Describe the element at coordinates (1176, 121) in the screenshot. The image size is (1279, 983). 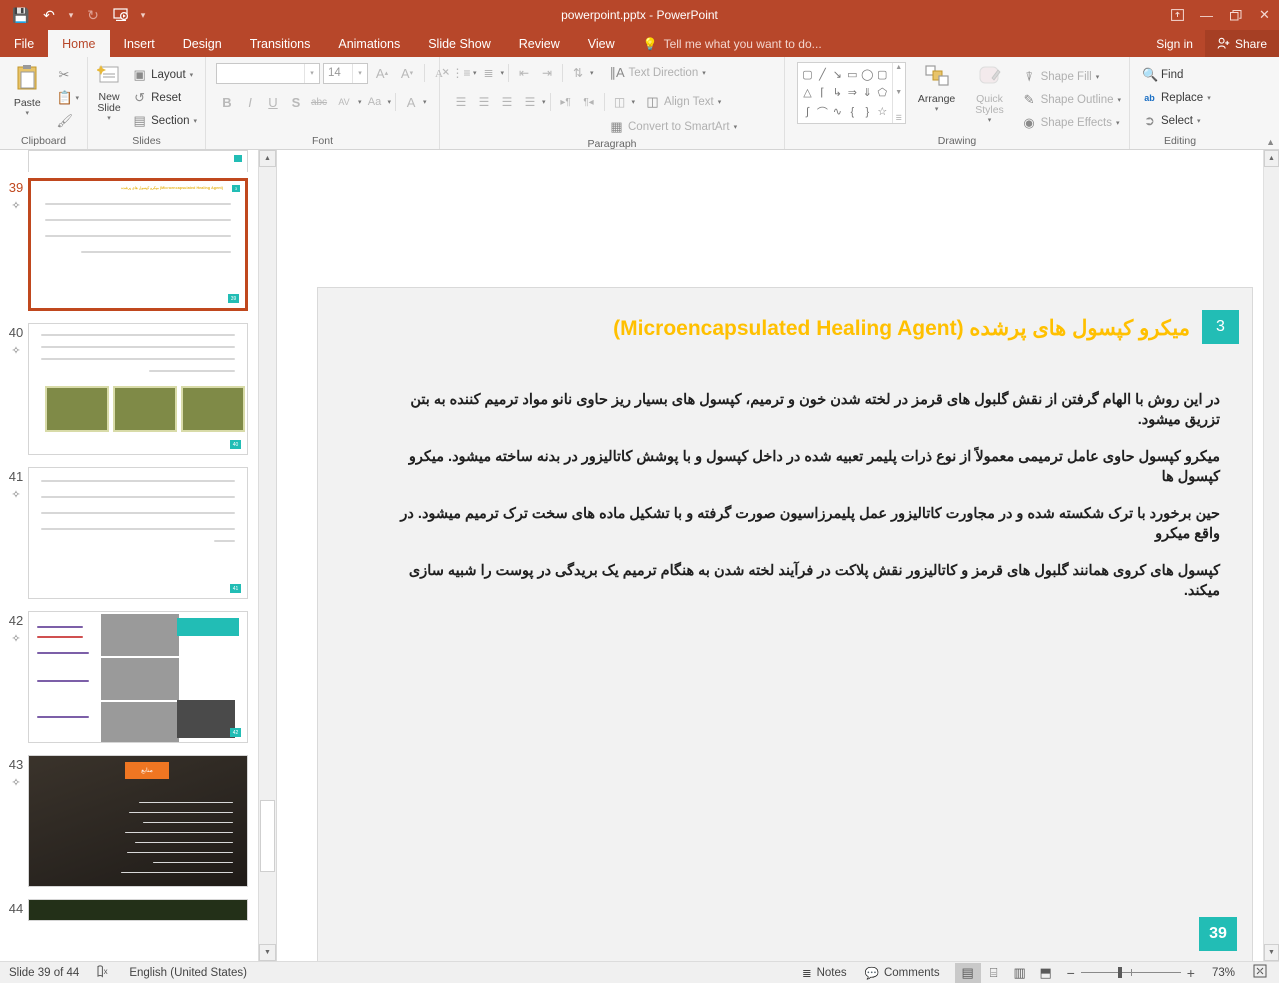
I see `select-button: ➲ Select ▾` at that location.